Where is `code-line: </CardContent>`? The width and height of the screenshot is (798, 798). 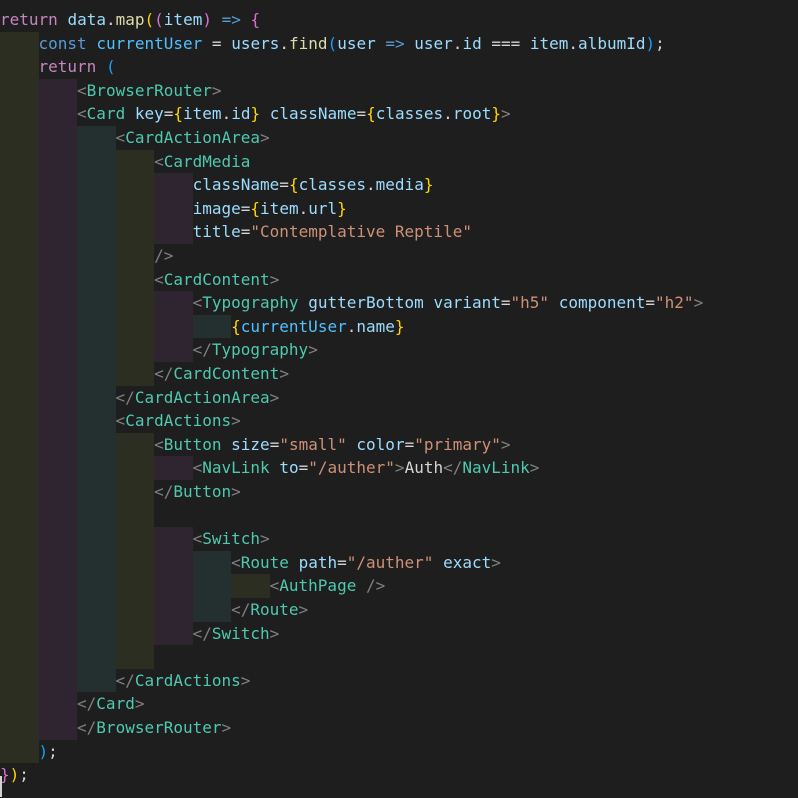
code-line: </CardContent> is located at coordinates (221, 373).